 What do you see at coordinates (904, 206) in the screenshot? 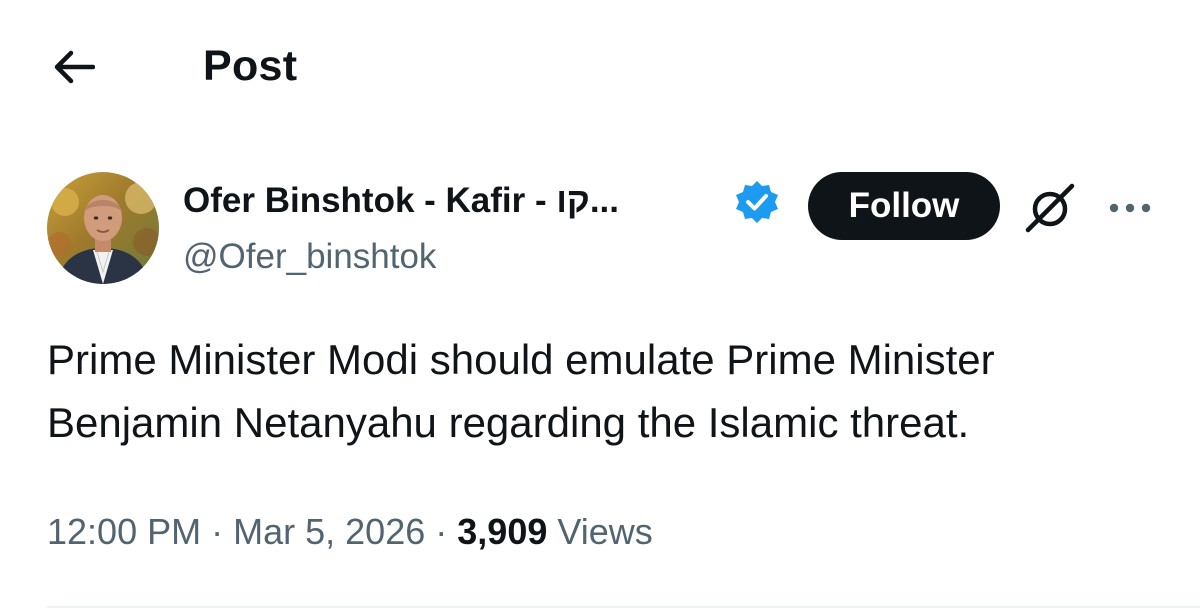
I see `follow-button: Follow` at bounding box center [904, 206].